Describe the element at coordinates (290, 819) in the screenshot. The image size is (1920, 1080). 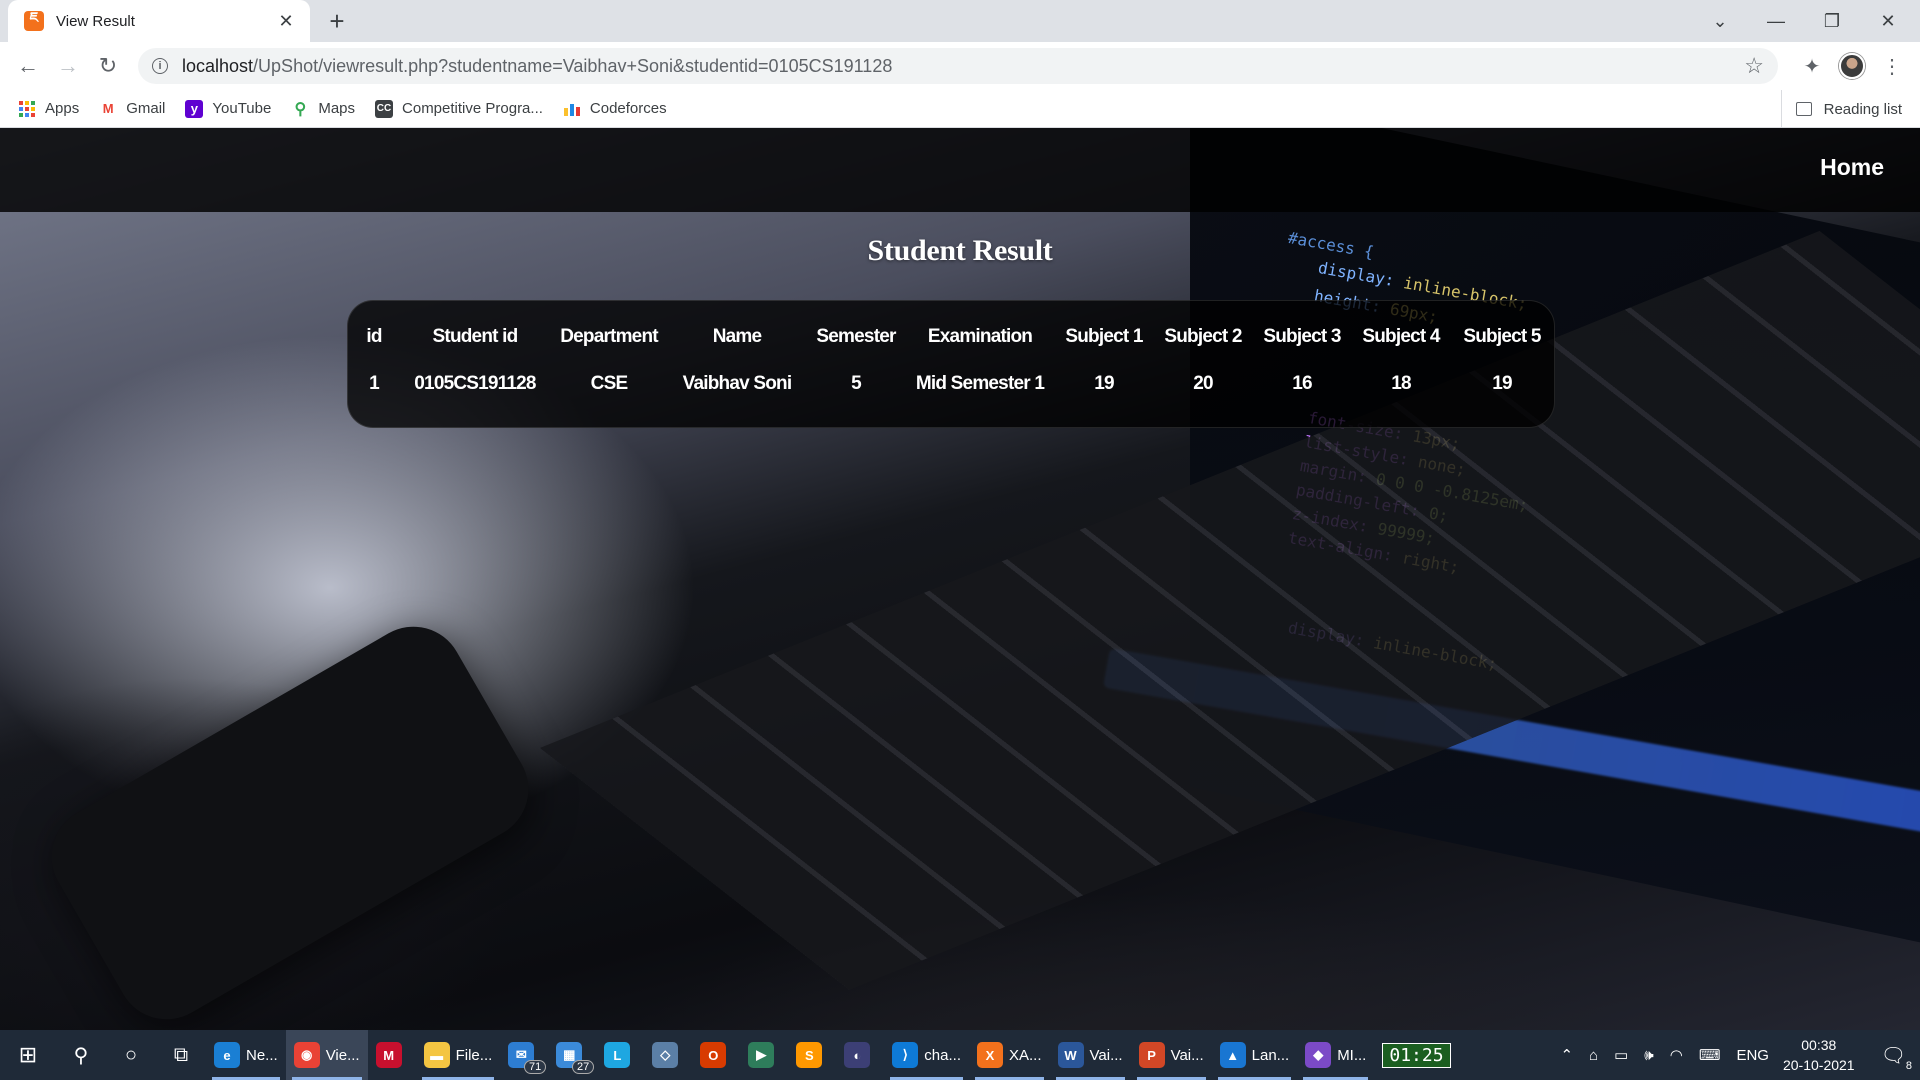
I see `phone-background-image` at that location.